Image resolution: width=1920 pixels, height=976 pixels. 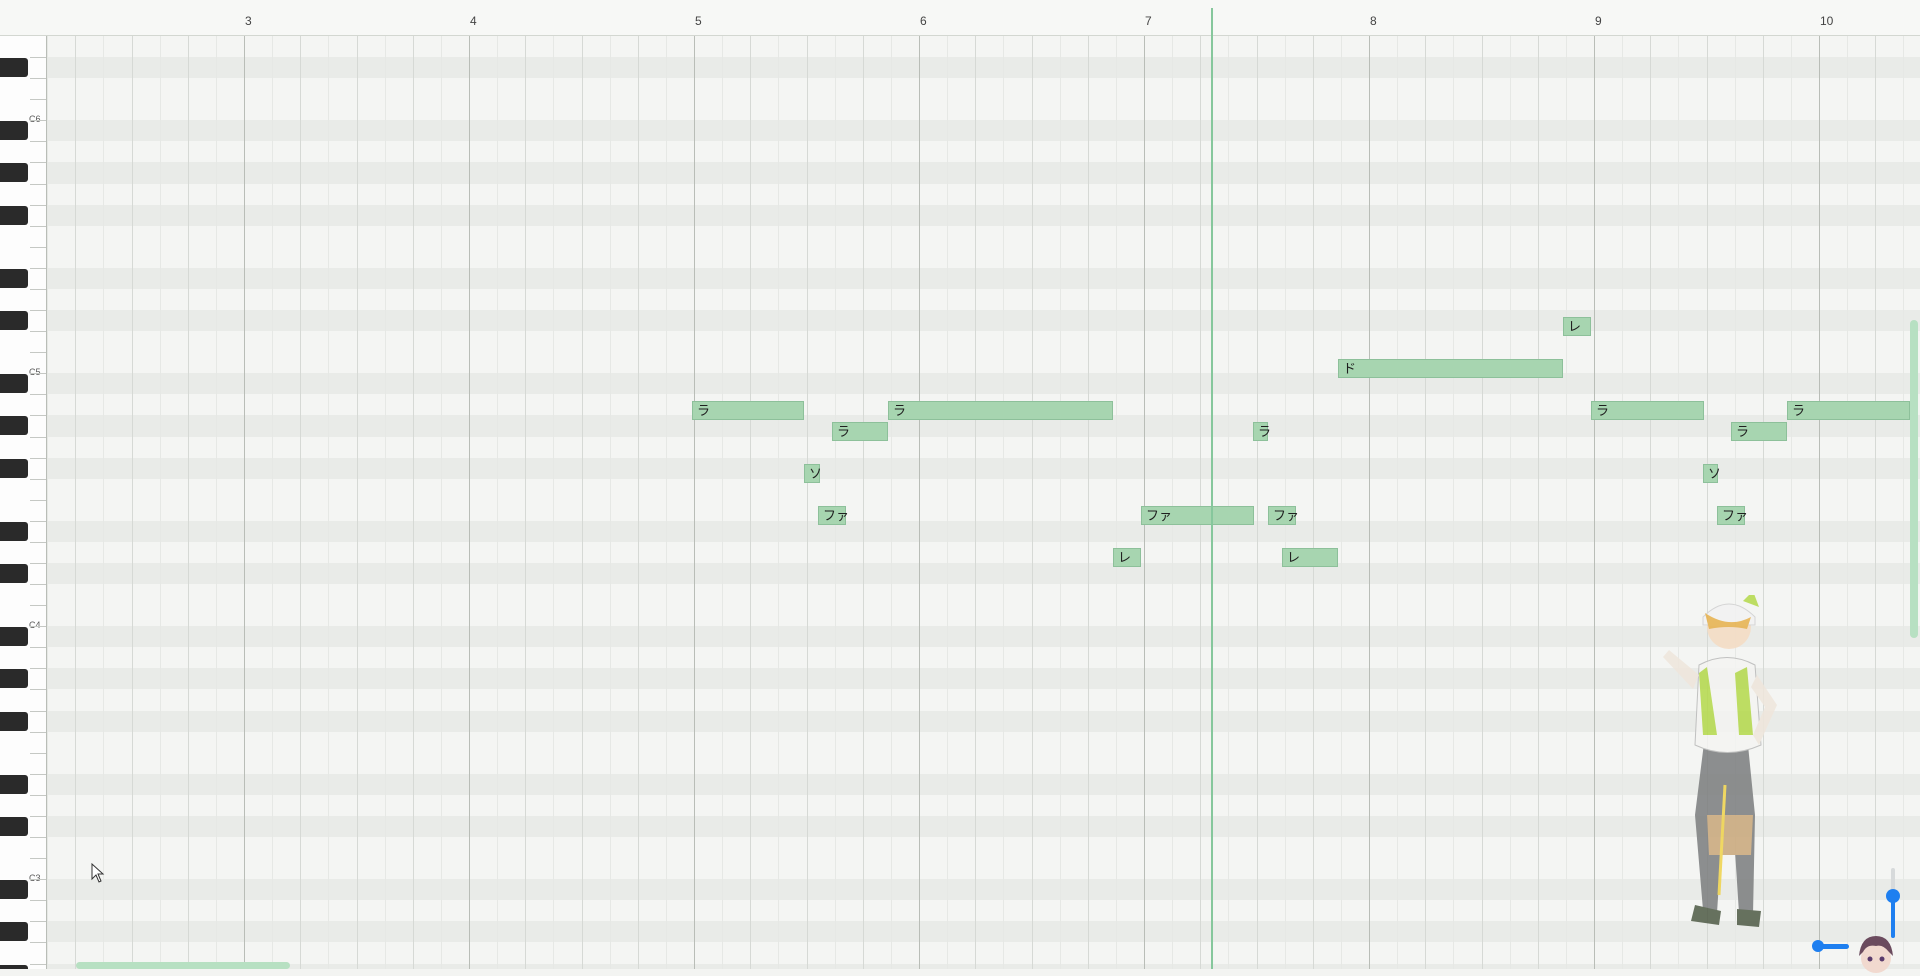 I want to click on character-illustration, so click(x=1730, y=765).